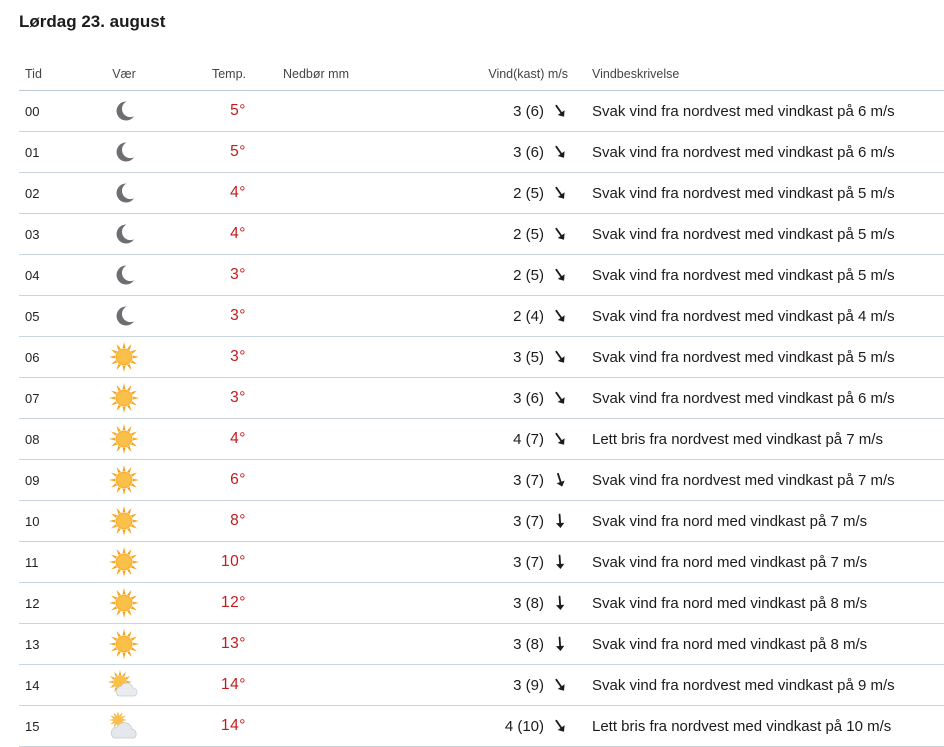  Describe the element at coordinates (51, 357) in the screenshot. I see `row-time: 06` at that location.